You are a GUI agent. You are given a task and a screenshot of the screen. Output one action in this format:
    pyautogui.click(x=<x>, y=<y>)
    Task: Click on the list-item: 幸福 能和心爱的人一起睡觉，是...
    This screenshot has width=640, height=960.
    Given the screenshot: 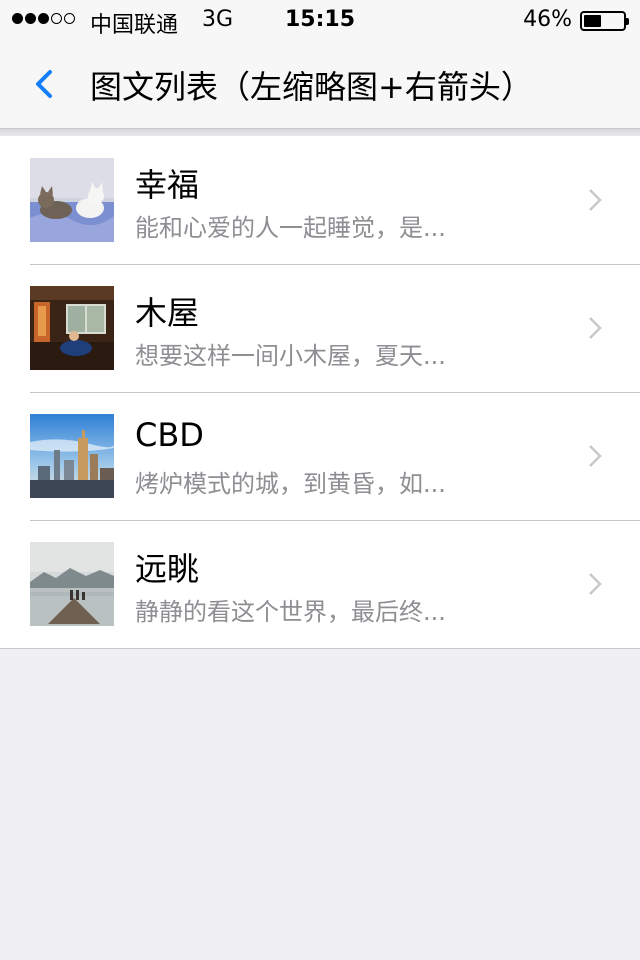 What is the action you would take?
    pyautogui.click(x=320, y=200)
    